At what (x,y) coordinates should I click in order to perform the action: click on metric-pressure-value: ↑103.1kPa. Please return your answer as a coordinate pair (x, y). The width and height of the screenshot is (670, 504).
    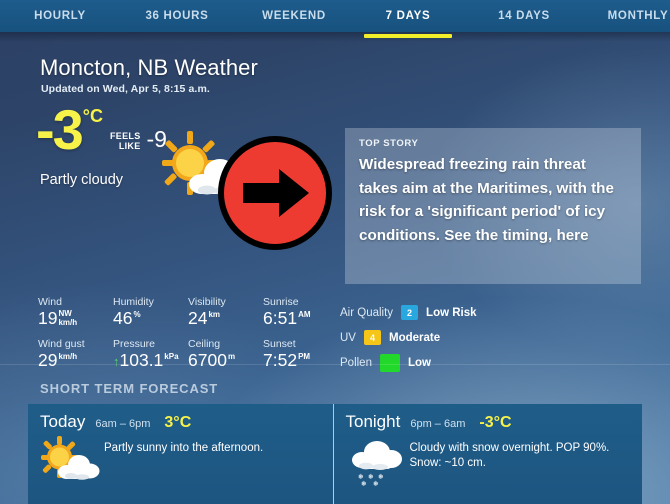
    Looking at the image, I should click on (150, 361).